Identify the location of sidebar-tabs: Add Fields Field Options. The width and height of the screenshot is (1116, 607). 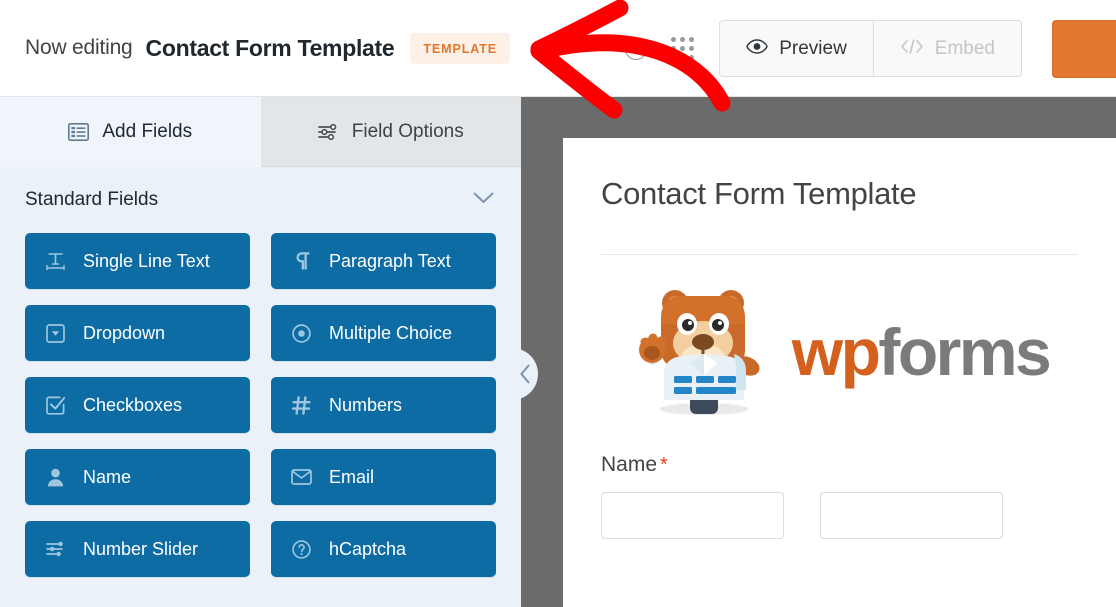
(260, 132).